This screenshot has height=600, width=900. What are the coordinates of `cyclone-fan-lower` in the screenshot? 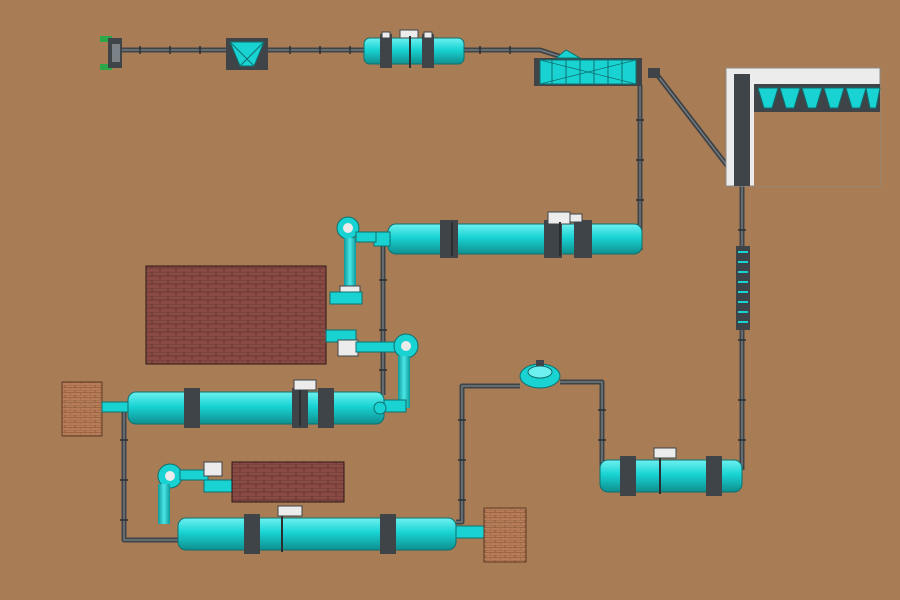 It's located at (195, 492).